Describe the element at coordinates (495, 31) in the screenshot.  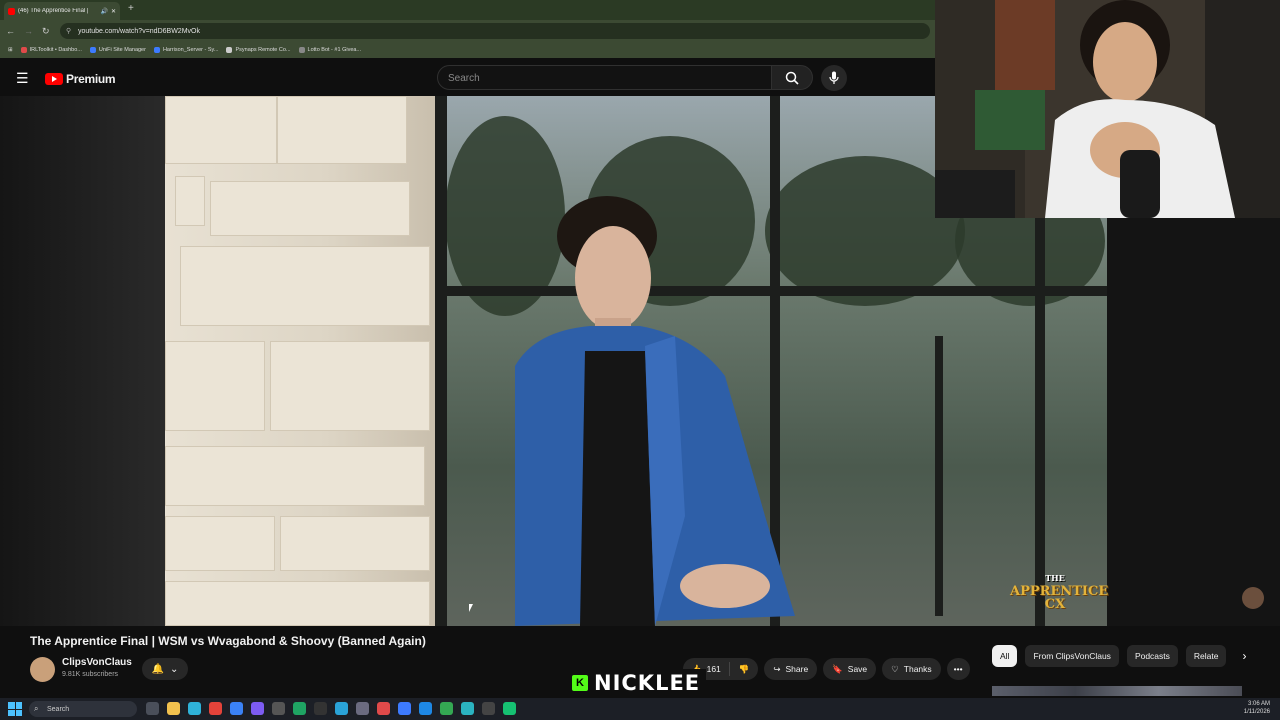
I see `address-bar: ⚲ youtube.com/watch?v=ndD6BW2MvOk` at that location.